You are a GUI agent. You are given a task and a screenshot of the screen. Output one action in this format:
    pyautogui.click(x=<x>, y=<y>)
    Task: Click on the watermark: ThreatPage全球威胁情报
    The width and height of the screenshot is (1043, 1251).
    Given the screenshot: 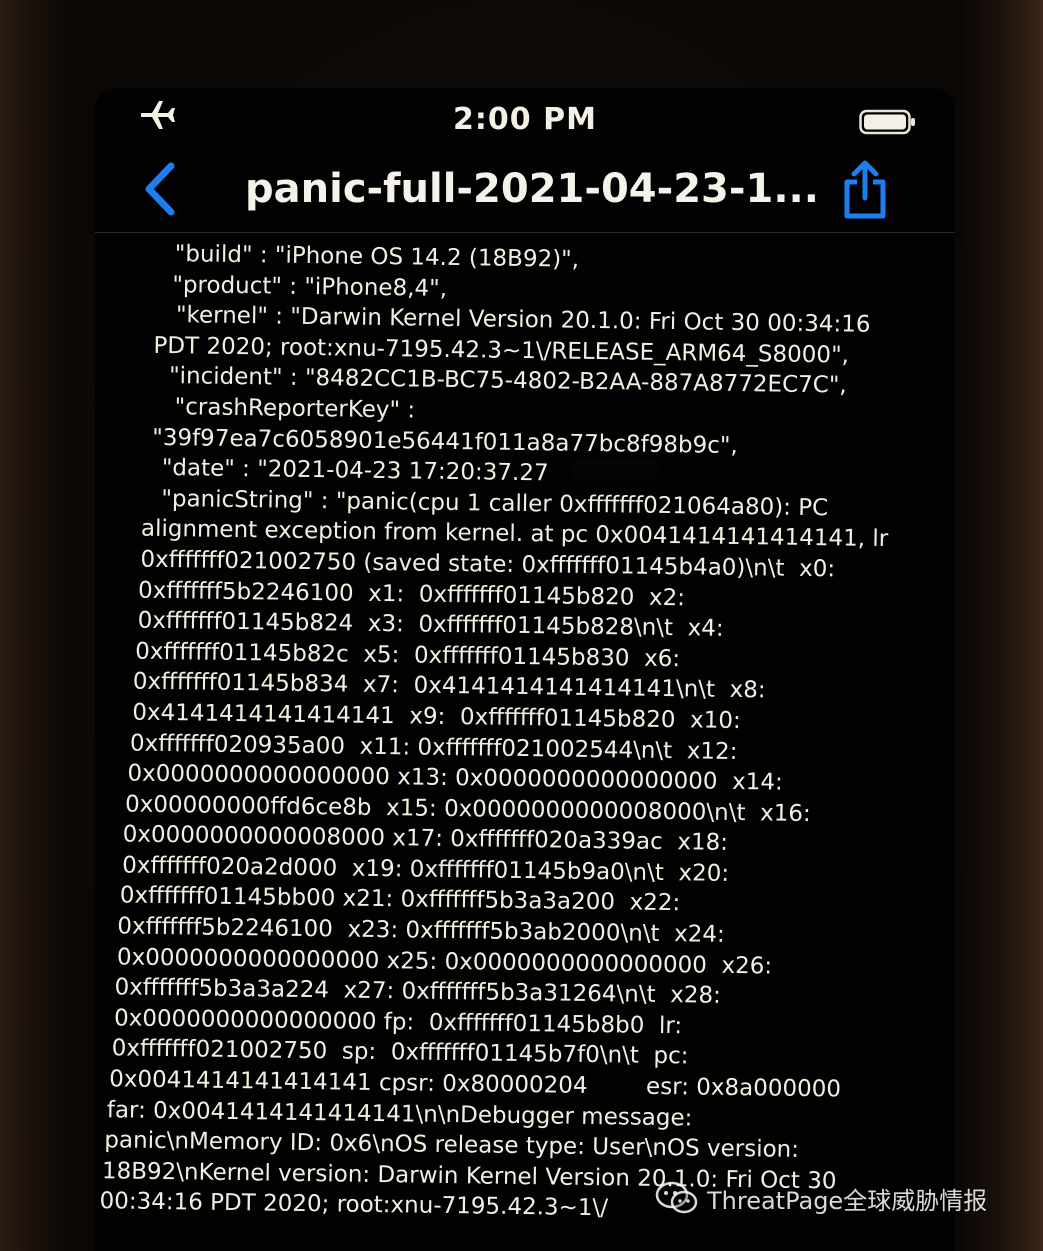 What is the action you would take?
    pyautogui.click(x=821, y=1198)
    